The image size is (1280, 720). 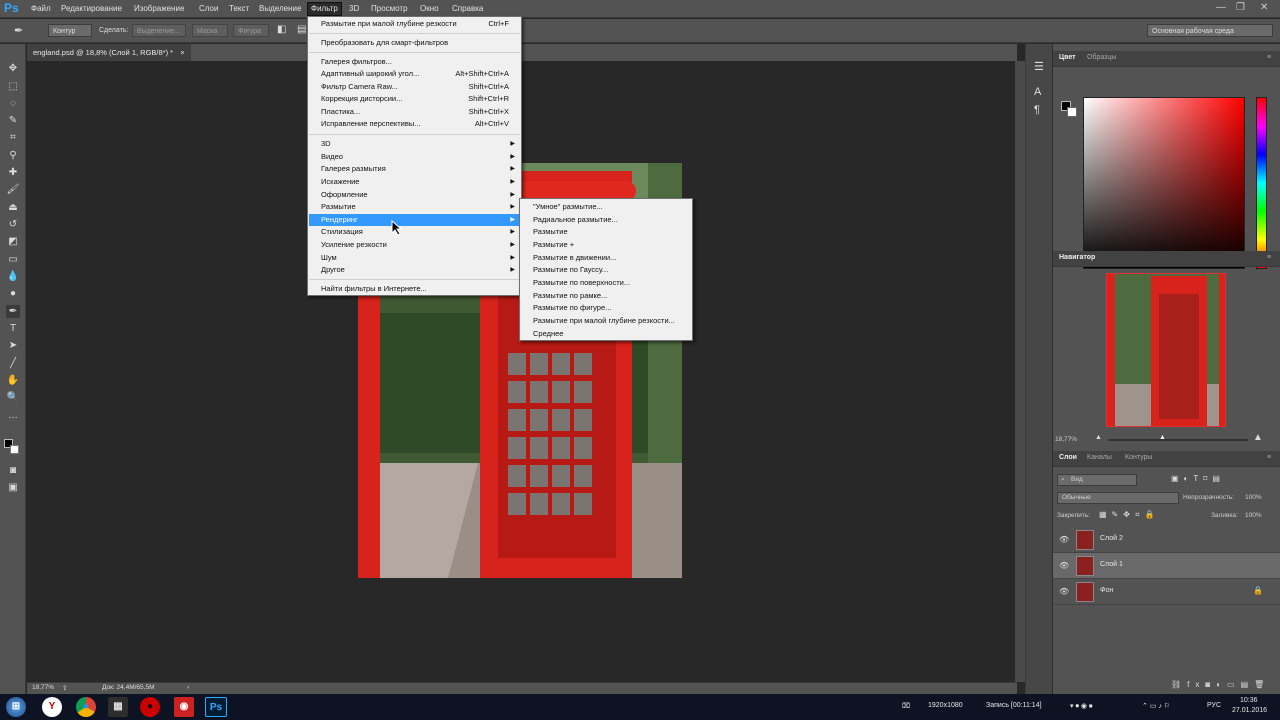 What do you see at coordinates (414, 195) in the screenshot?
I see `menu-item-pixelate: Оформление ▶` at bounding box center [414, 195].